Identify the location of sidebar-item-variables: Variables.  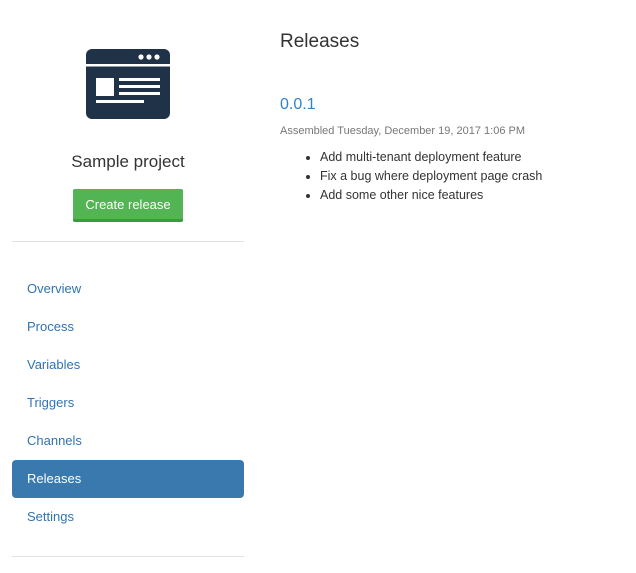
(128, 365).